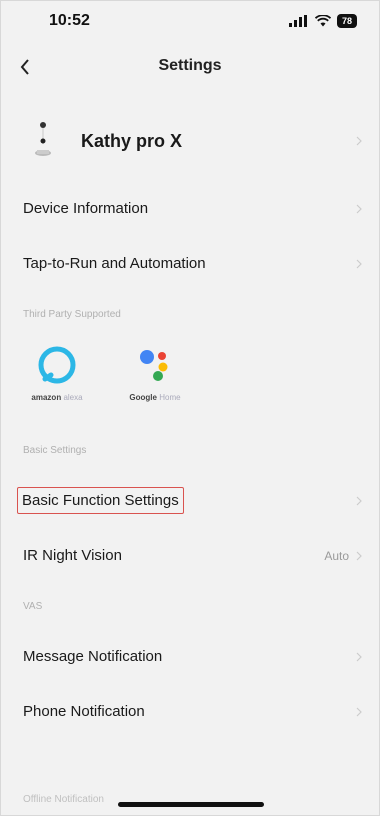  Describe the element at coordinates (190, 21) in the screenshot. I see `status-bar: 10:52 78` at that location.